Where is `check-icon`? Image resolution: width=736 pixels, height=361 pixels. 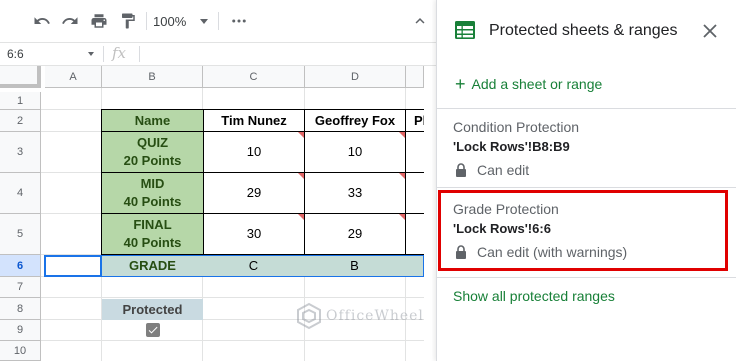
check-icon is located at coordinates (152, 330).